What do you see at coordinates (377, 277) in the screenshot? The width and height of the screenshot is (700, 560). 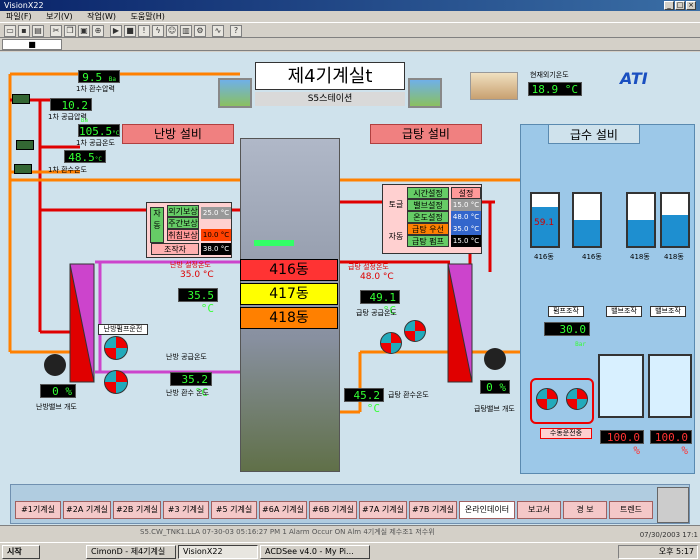 I see `hw-setpoint-value: 48.0 °C` at bounding box center [377, 277].